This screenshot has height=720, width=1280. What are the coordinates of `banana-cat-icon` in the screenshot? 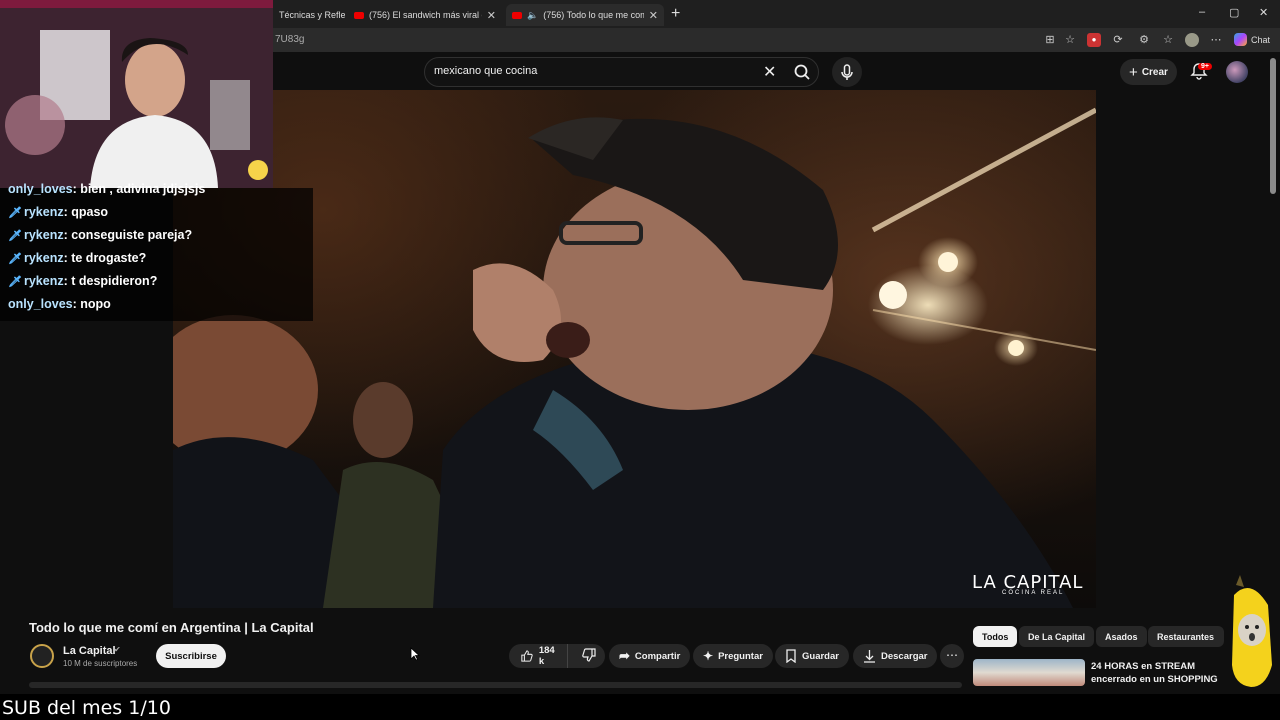 It's located at (1252, 631).